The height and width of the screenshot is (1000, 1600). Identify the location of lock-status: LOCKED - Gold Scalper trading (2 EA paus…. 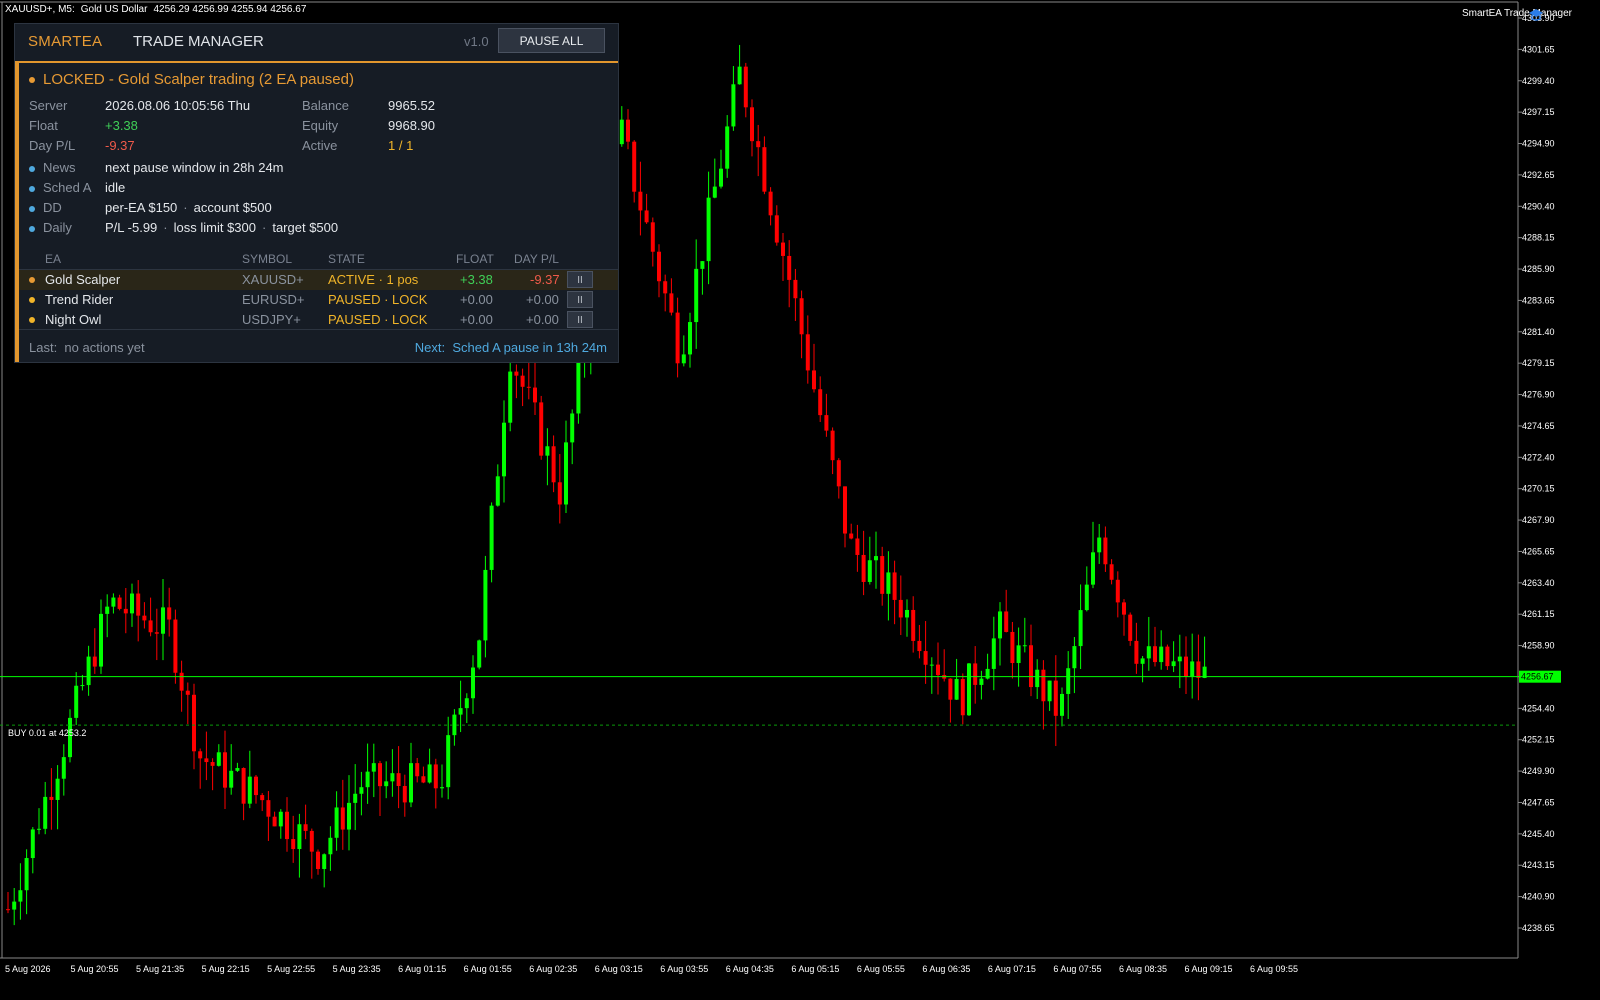
(191, 79).